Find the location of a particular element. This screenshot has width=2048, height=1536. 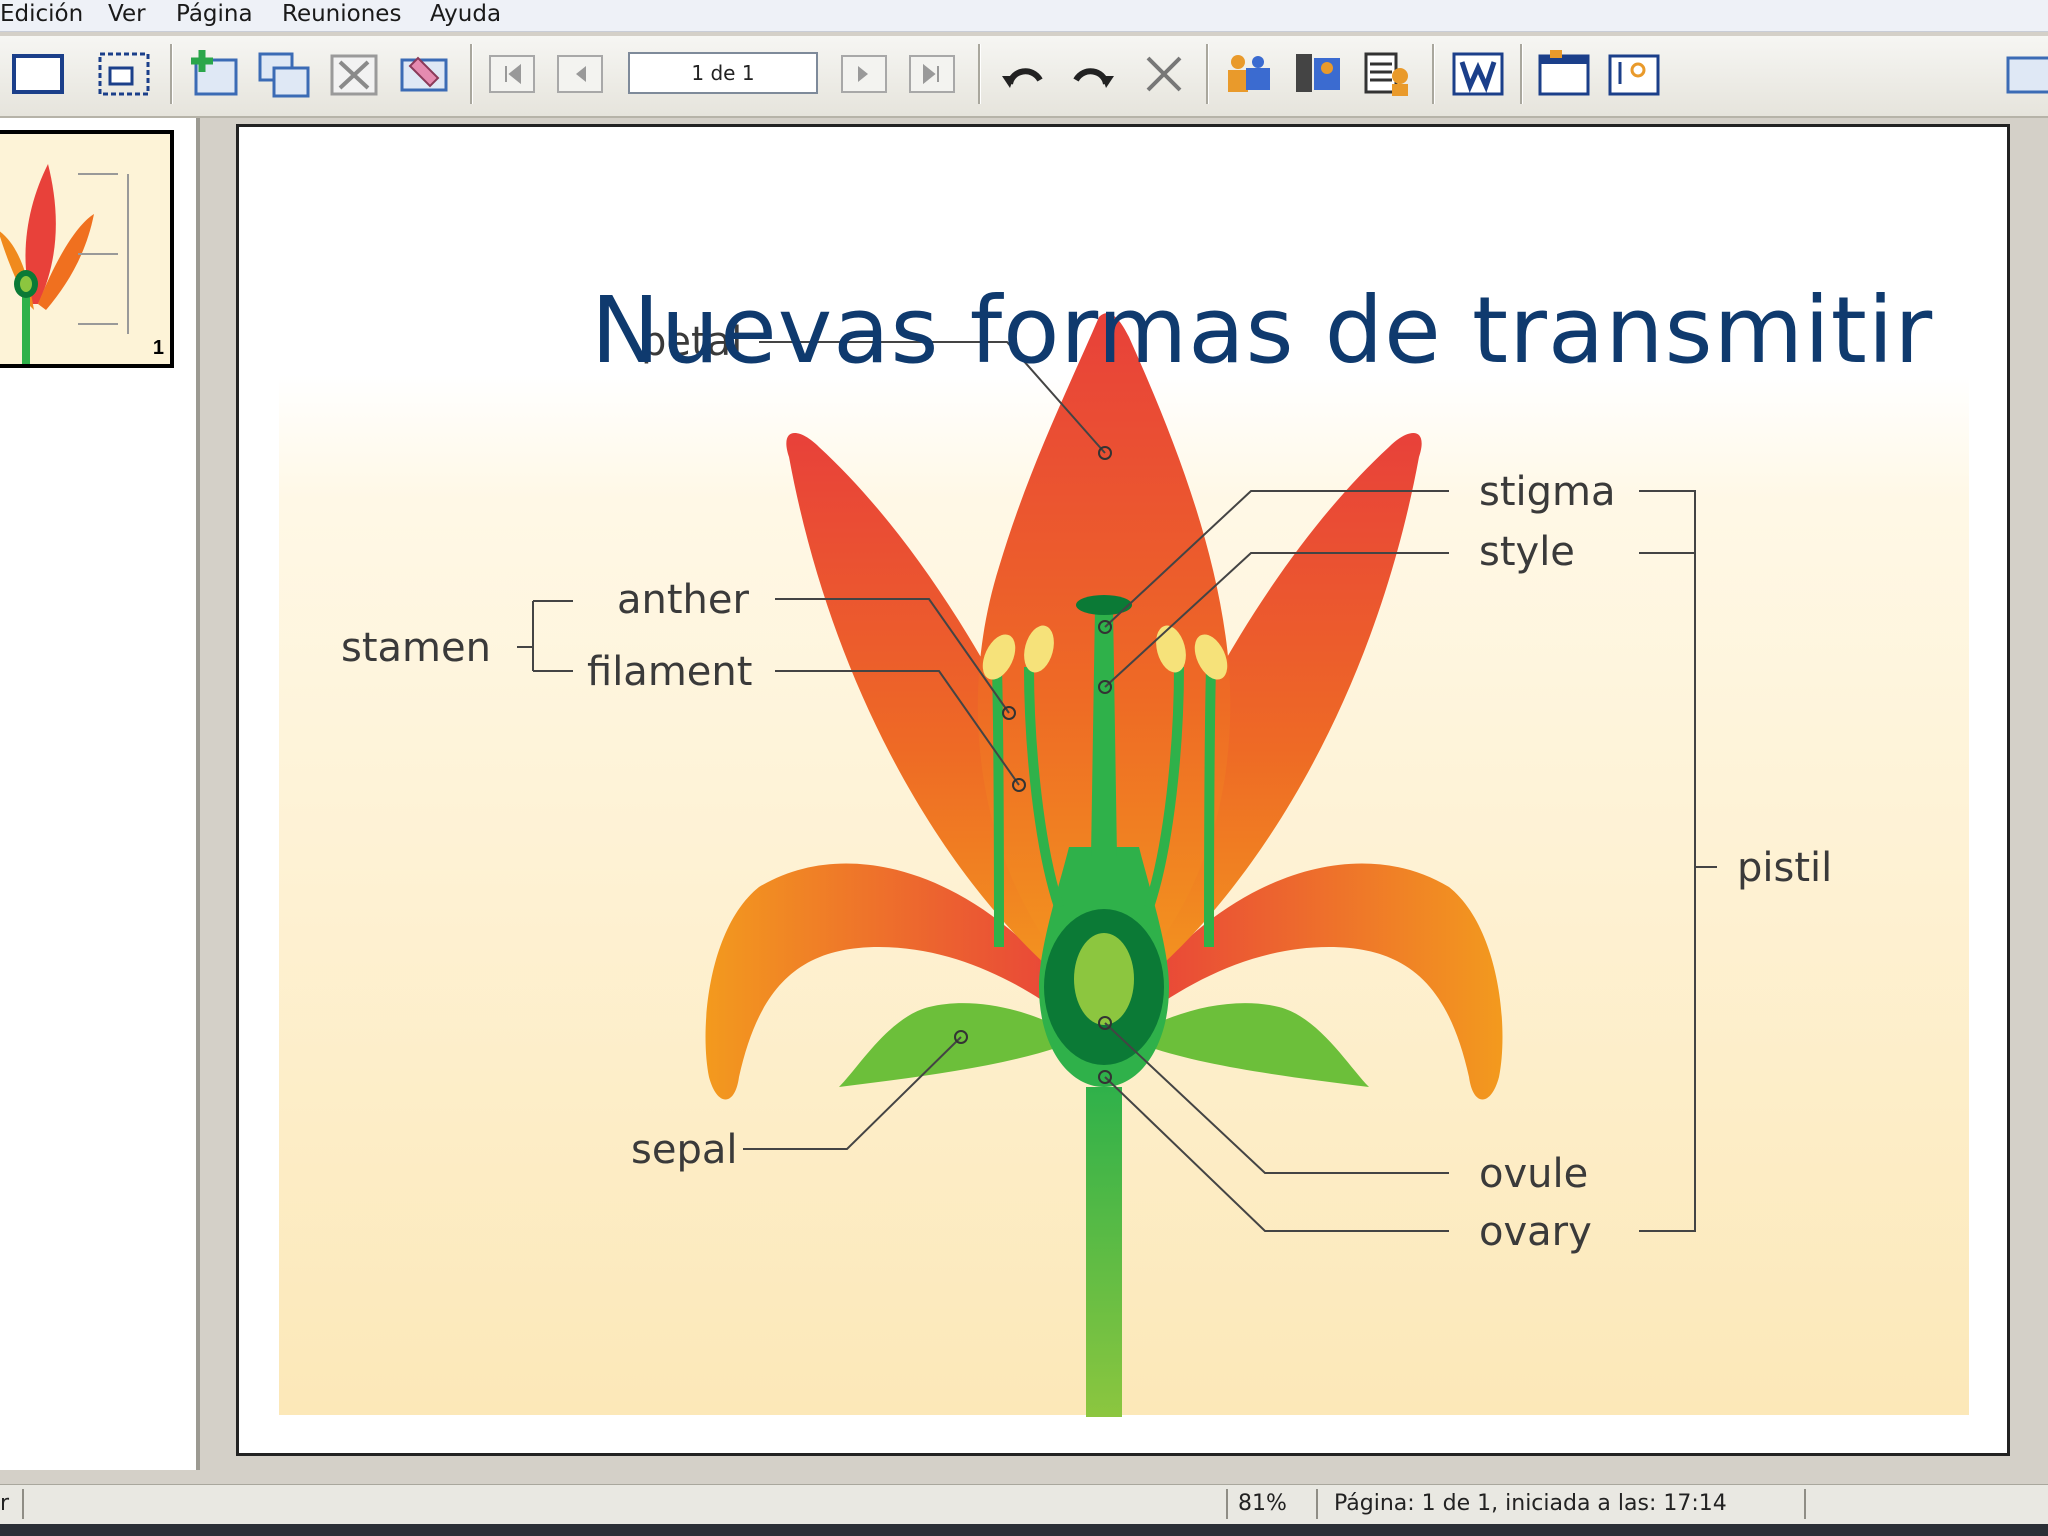

redo-icon is located at coordinates (1092, 74).